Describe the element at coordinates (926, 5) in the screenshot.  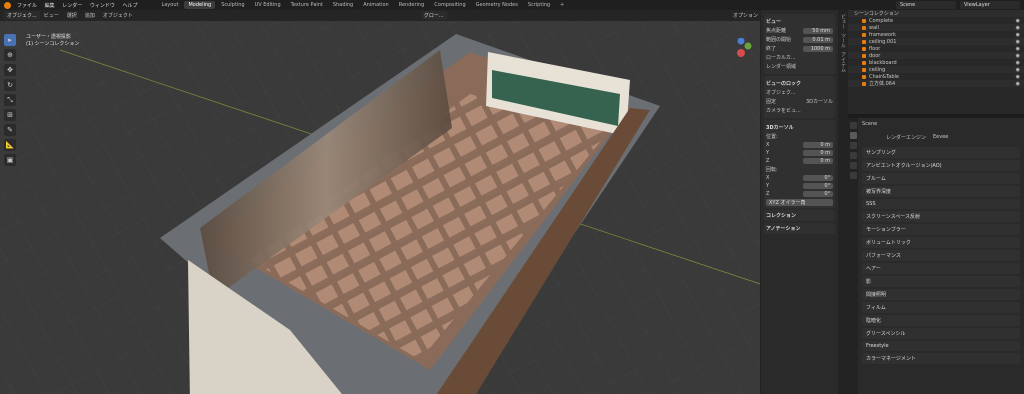
I see `scene-selector: Scene` at that location.